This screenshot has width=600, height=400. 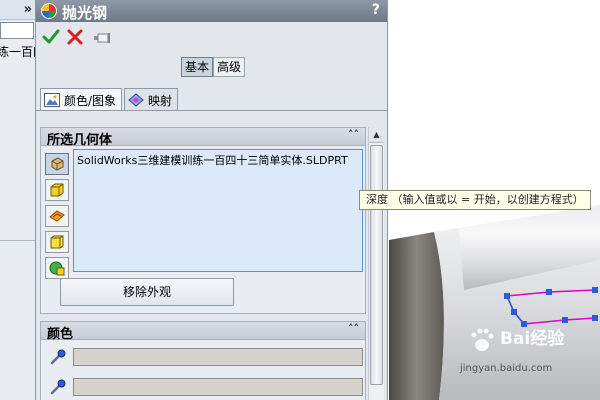 I want to click on ok-checkmark-icon, so click(x=51, y=37).